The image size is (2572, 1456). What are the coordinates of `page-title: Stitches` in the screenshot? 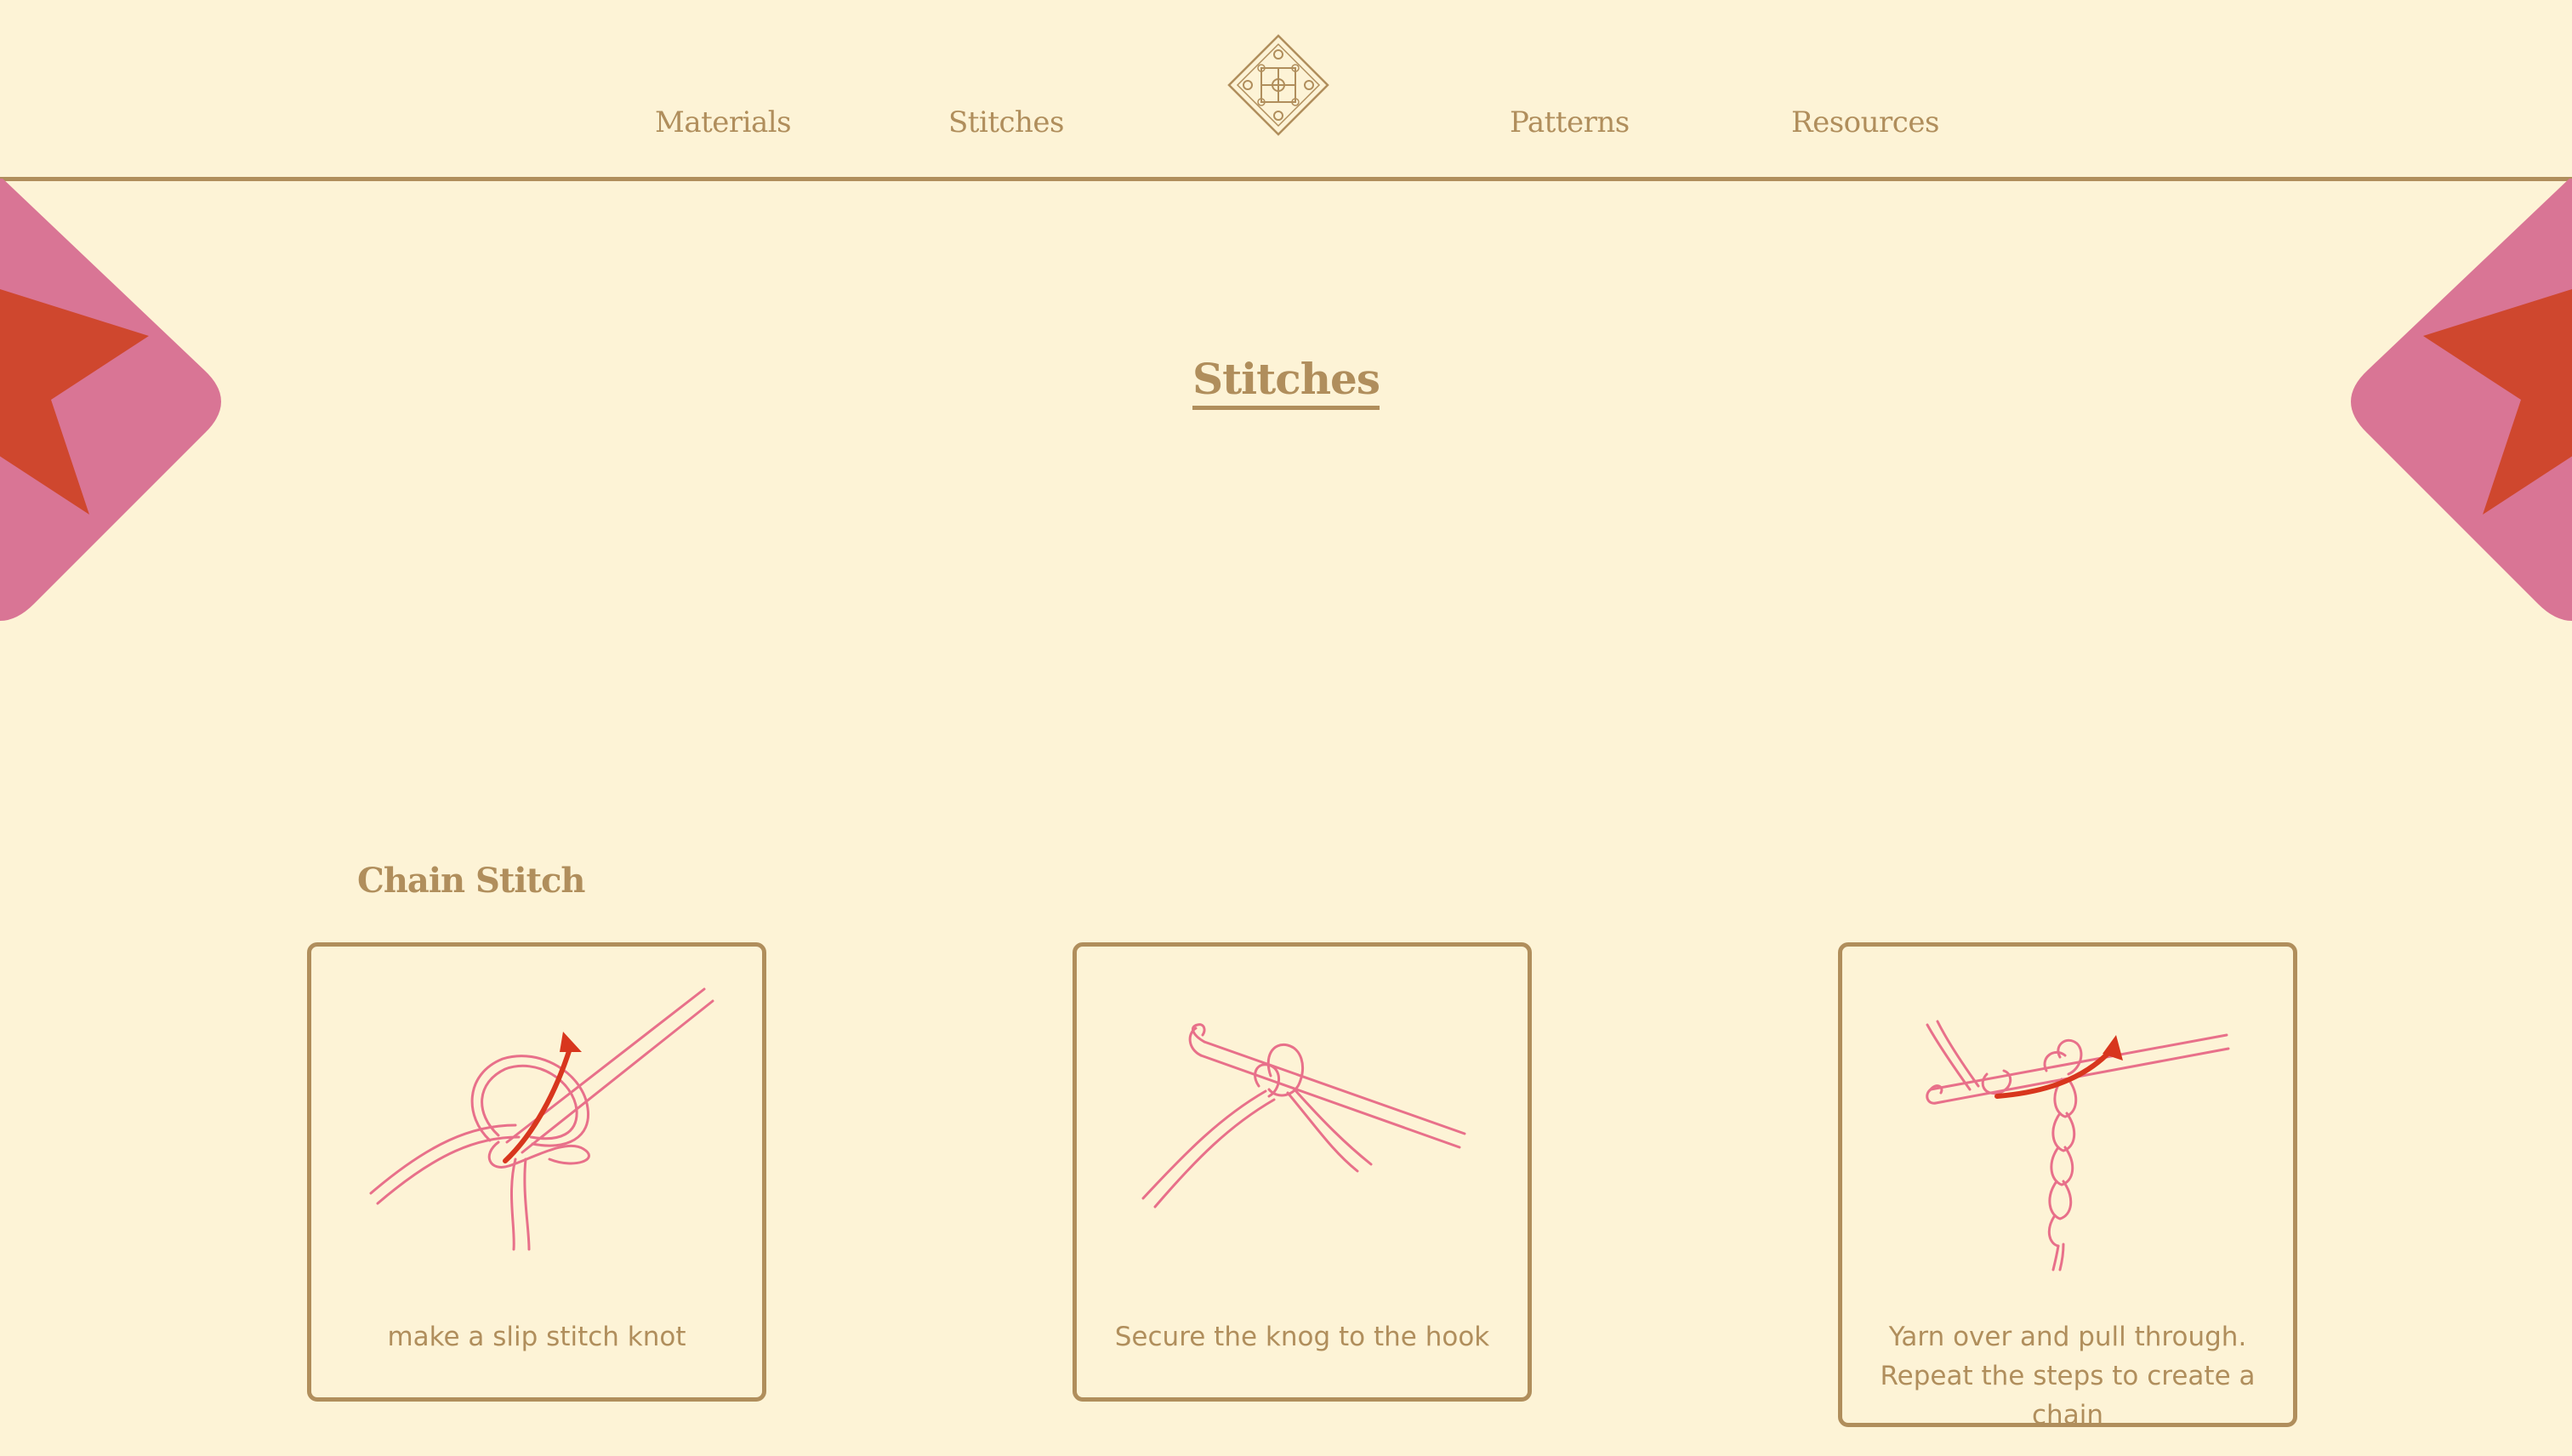 It's located at (1286, 382).